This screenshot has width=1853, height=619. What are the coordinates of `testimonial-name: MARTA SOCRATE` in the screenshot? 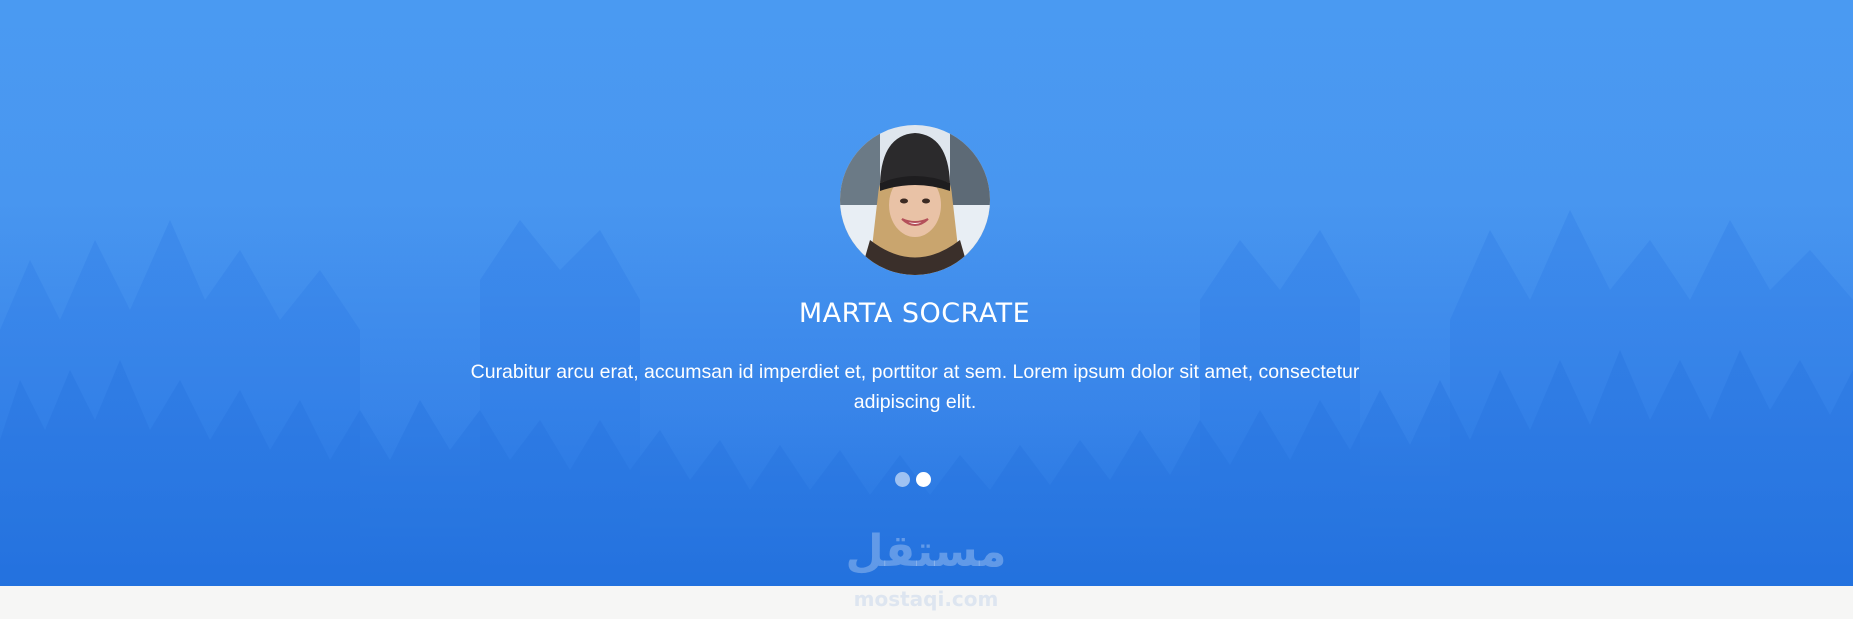 It's located at (914, 313).